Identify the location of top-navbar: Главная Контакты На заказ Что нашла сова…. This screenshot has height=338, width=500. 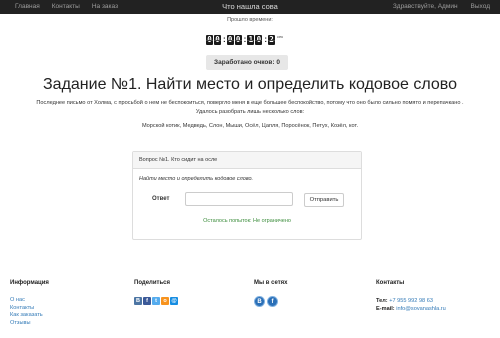
(250, 7).